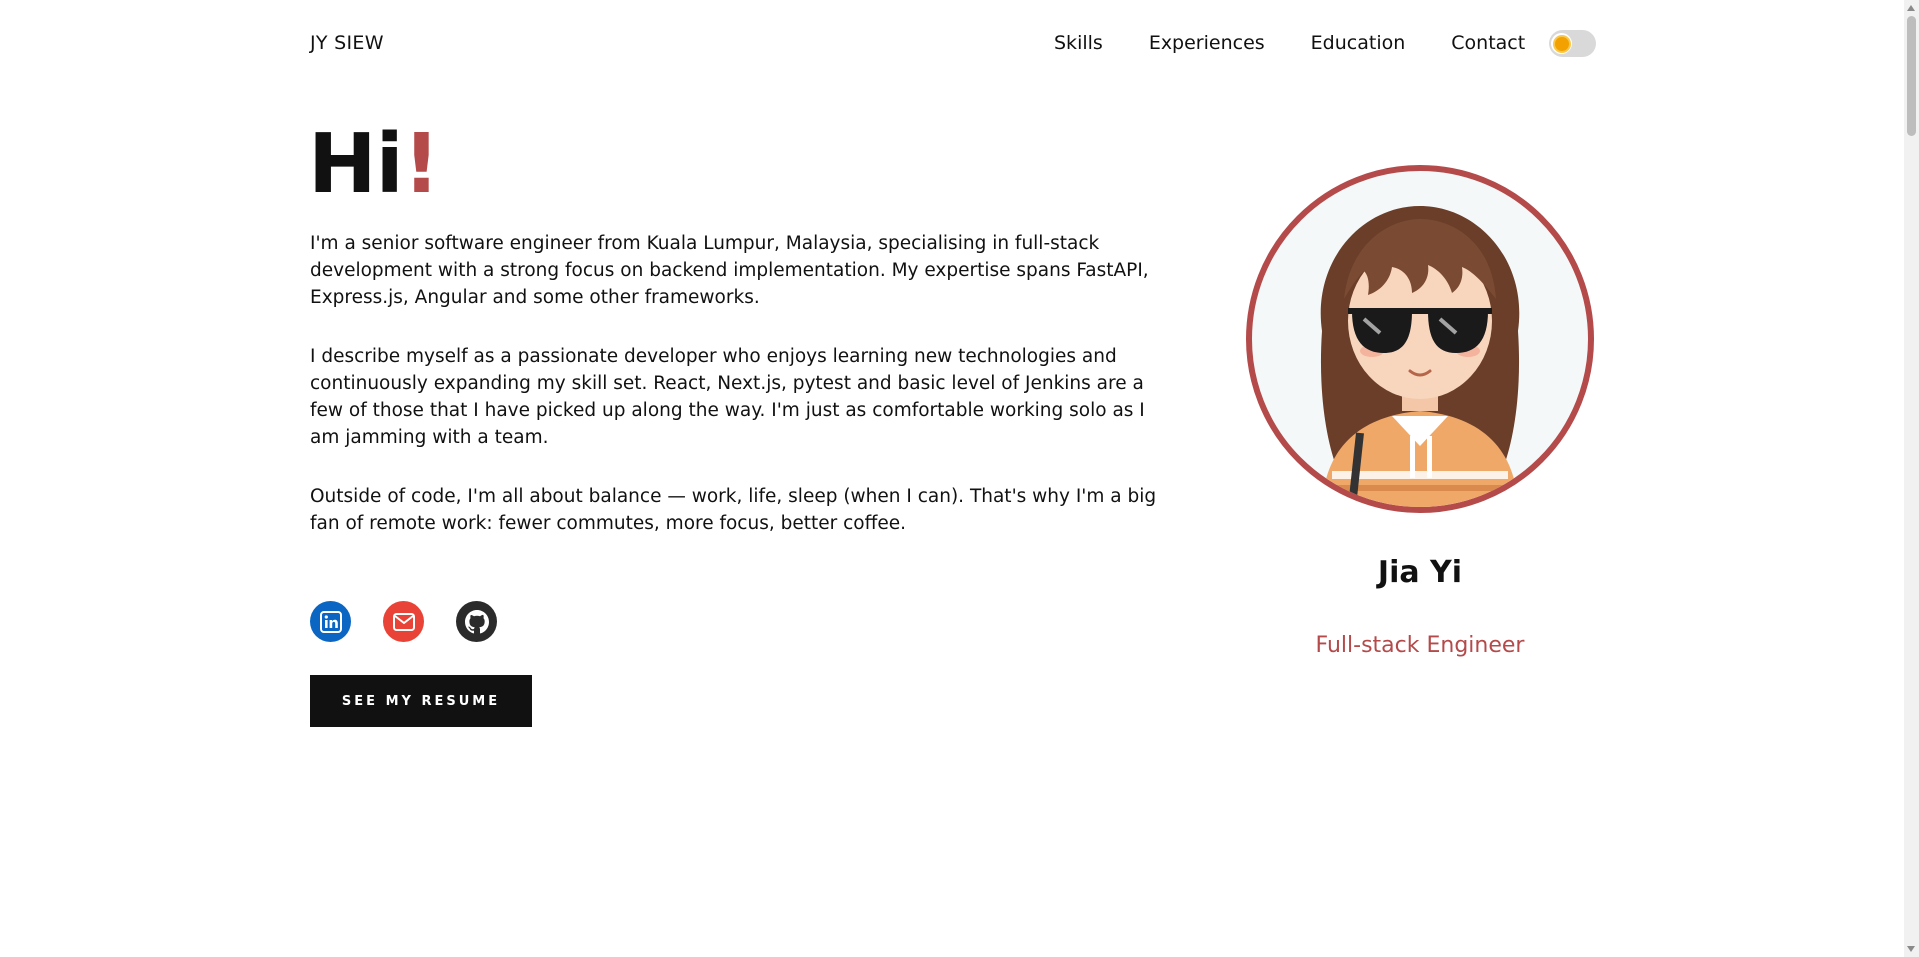 The width and height of the screenshot is (1919, 957). I want to click on page-scrollbar, so click(1911, 478).